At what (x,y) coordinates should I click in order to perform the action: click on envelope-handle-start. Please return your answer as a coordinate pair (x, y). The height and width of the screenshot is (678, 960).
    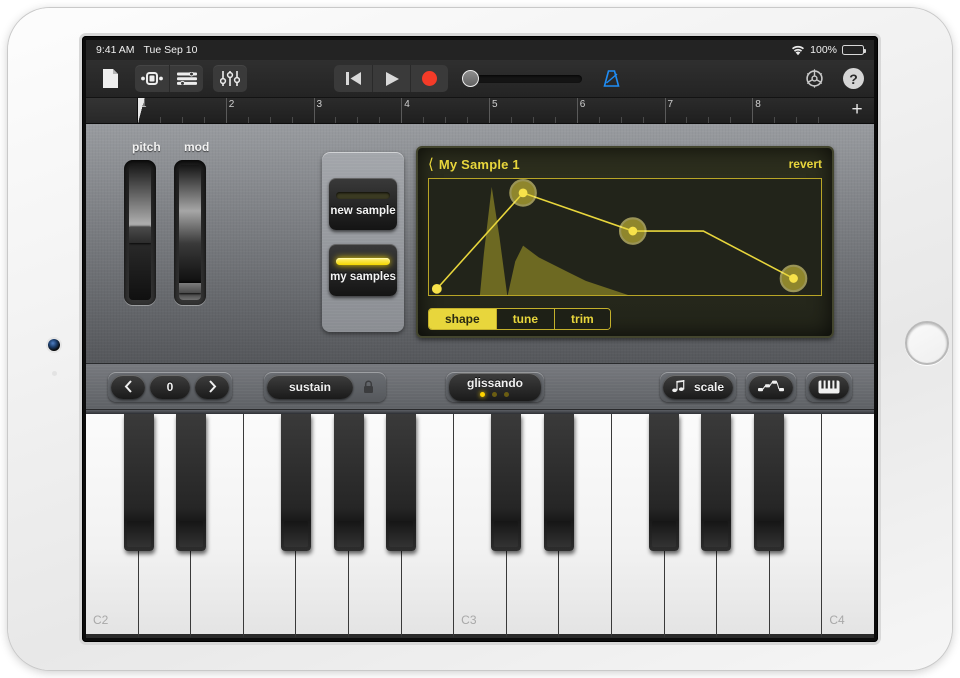
    Looking at the image, I should click on (436, 288).